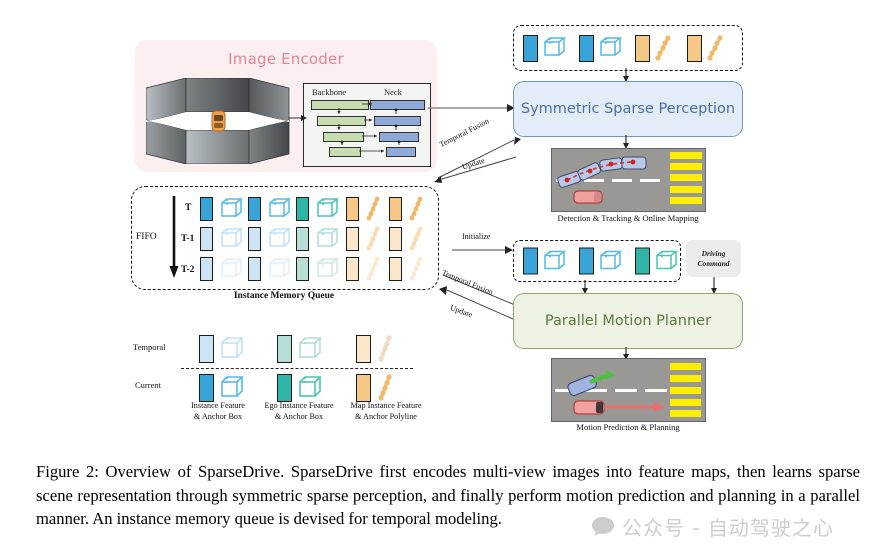 This screenshot has height=559, width=895. What do you see at coordinates (286, 59) in the screenshot?
I see `image-encoder-title: Image Encoder` at bounding box center [286, 59].